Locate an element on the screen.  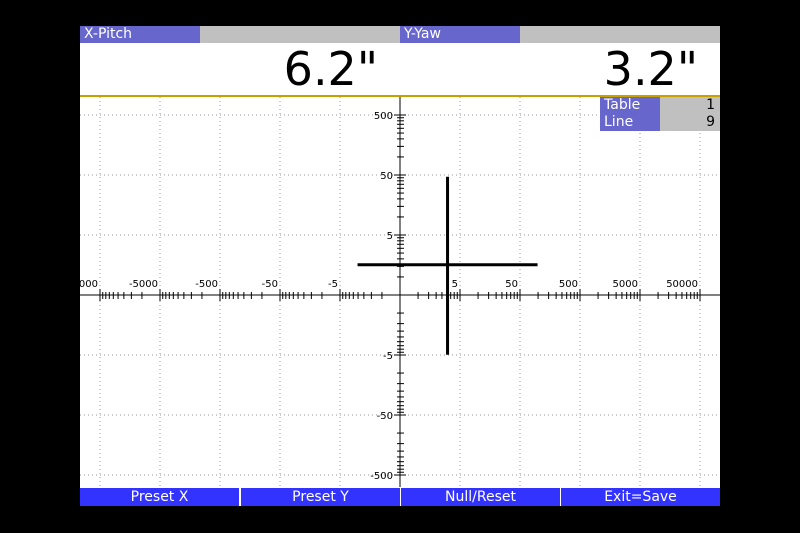
x-tick-label: -50000 is located at coordinates (89, 284).